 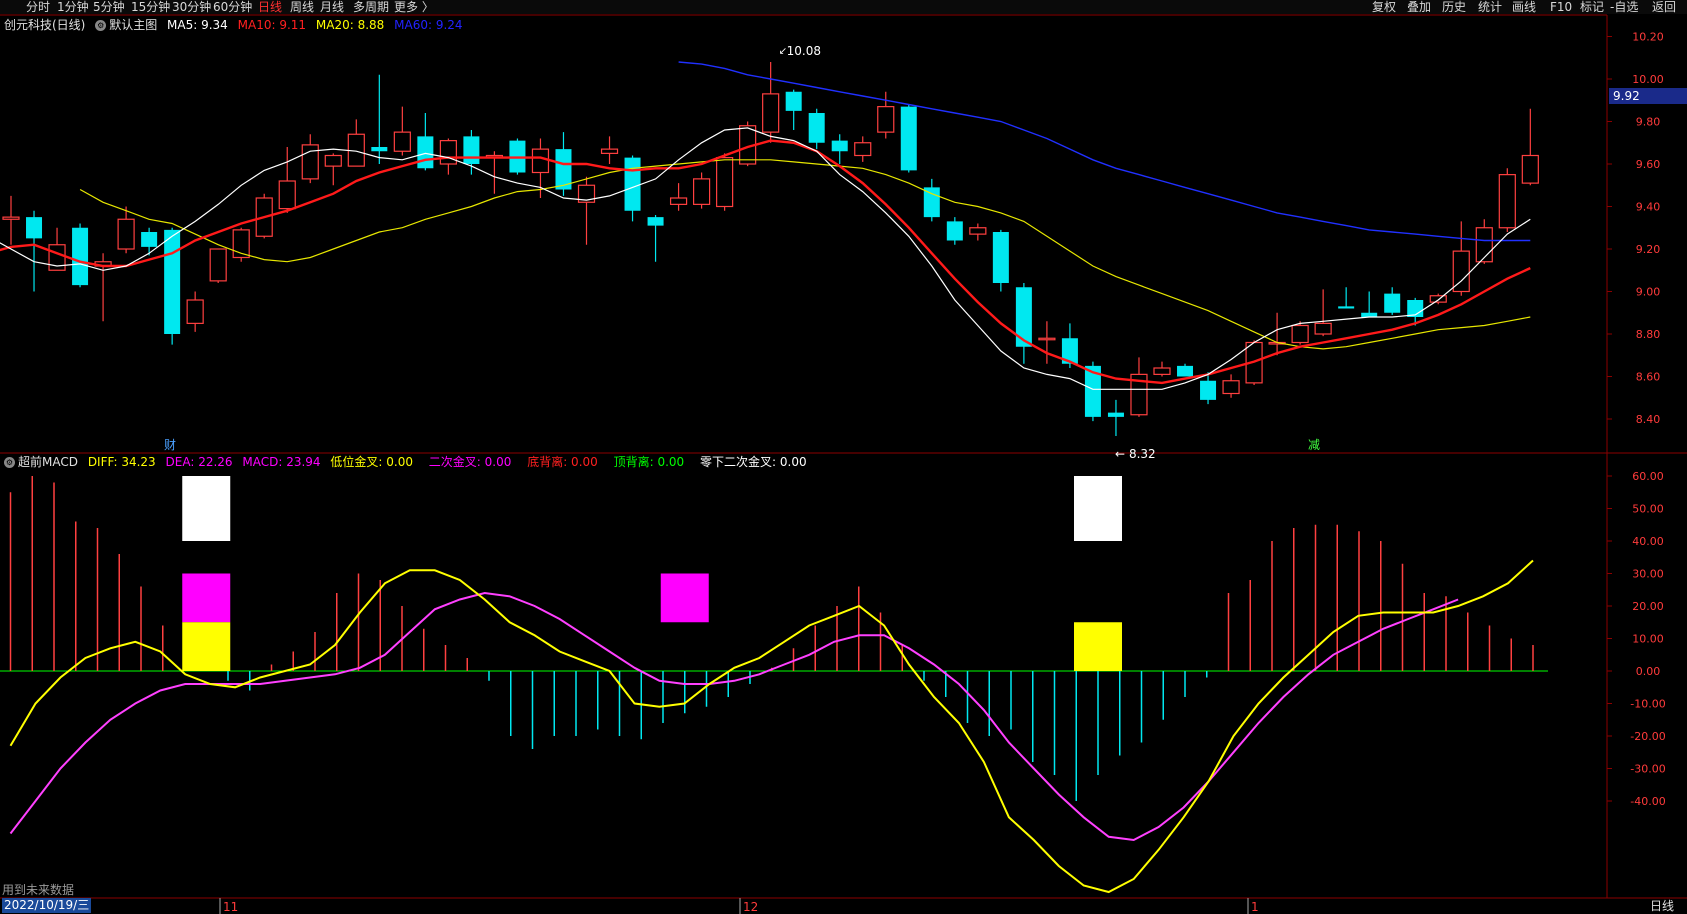 What do you see at coordinates (1142, 454) in the screenshot?
I see `low-price-label: 8.32` at bounding box center [1142, 454].